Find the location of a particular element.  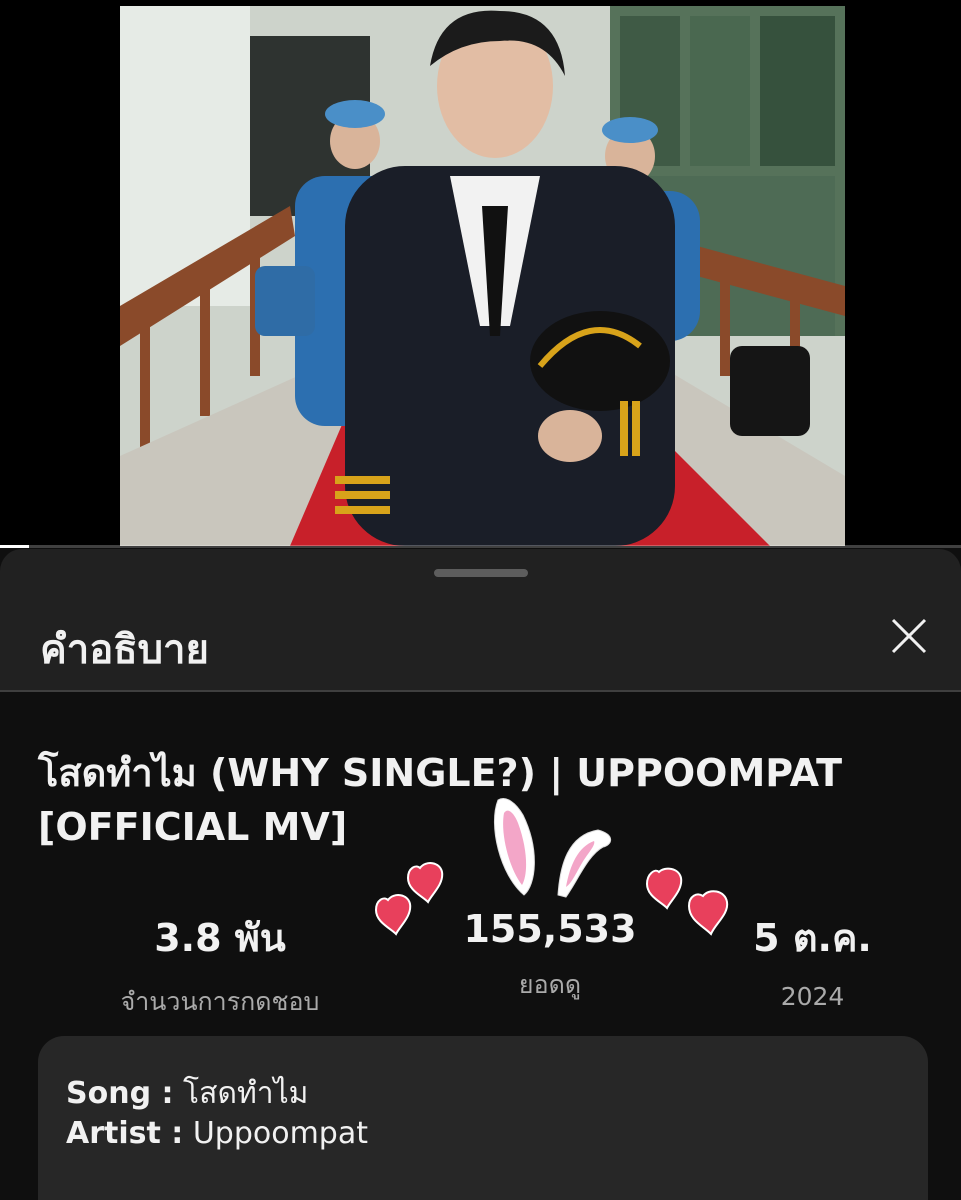

publish-date: 5 ต.ค. is located at coordinates (812, 938).